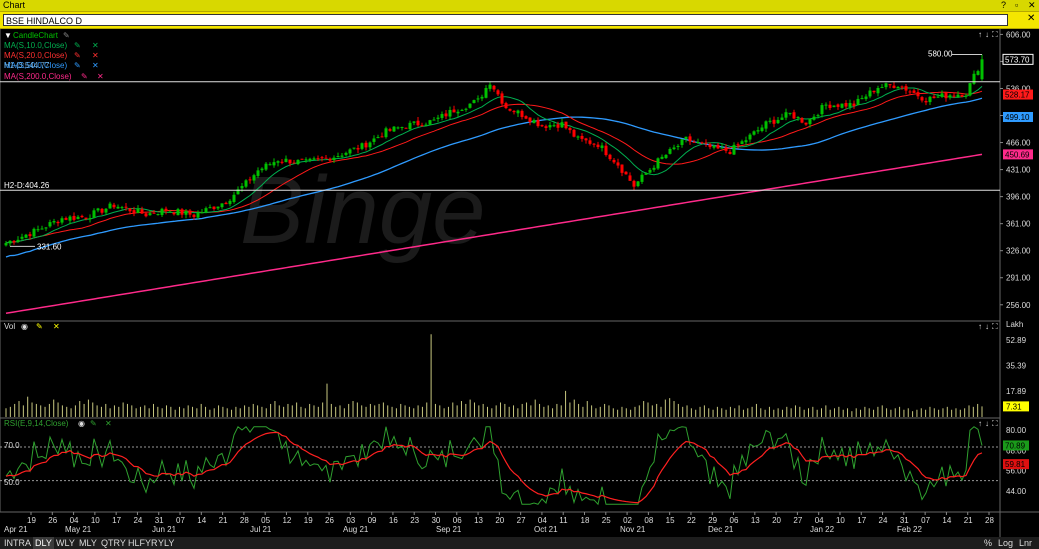 Image resolution: width=1039 pixels, height=549 pixels. I want to click on legend-ma200: MA(S,200.0,Close), so click(38, 76).